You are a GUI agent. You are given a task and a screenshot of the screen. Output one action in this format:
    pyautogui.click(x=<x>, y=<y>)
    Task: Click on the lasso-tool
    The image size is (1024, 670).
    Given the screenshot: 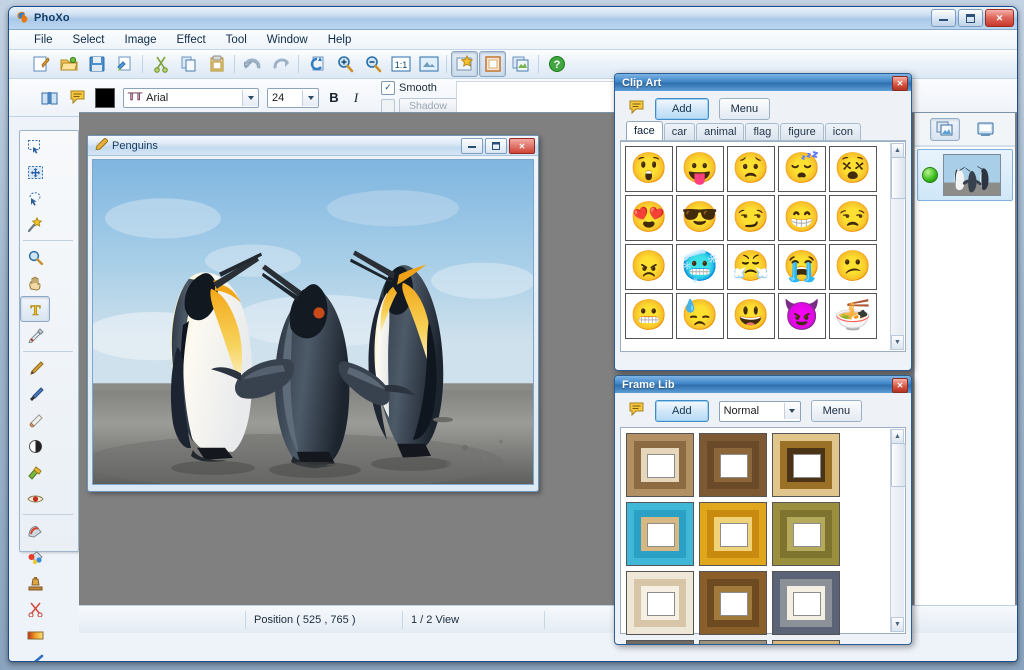 What is the action you would take?
    pyautogui.click(x=35, y=198)
    